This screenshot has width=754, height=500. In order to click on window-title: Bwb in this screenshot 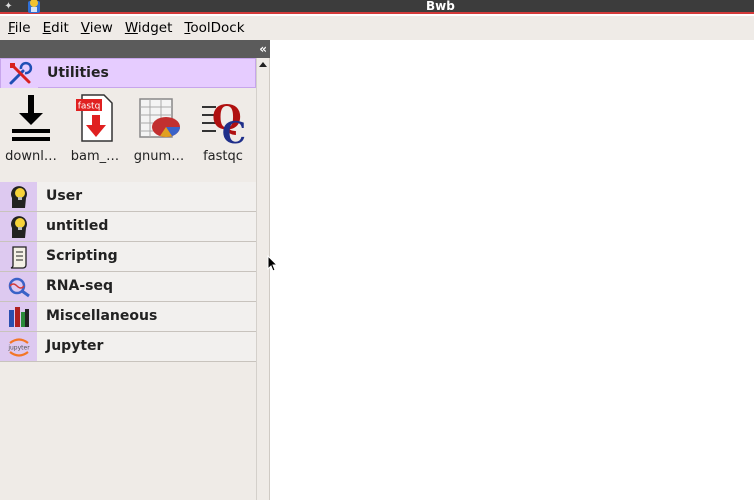, I will do `click(440, 6)`.